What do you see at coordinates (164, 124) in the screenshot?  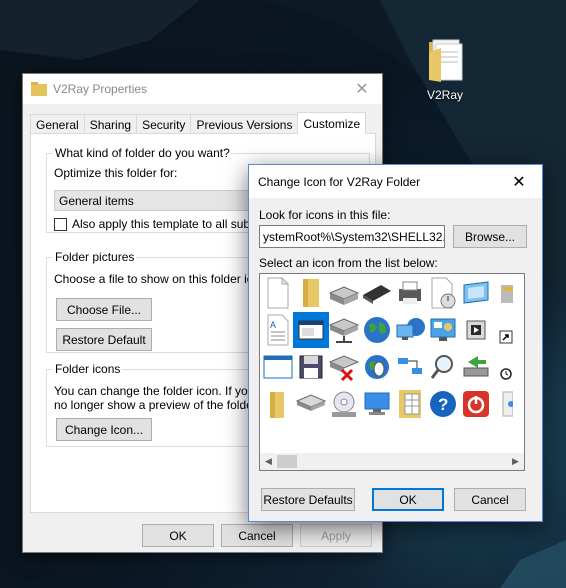 I see `tab-security: Security` at bounding box center [164, 124].